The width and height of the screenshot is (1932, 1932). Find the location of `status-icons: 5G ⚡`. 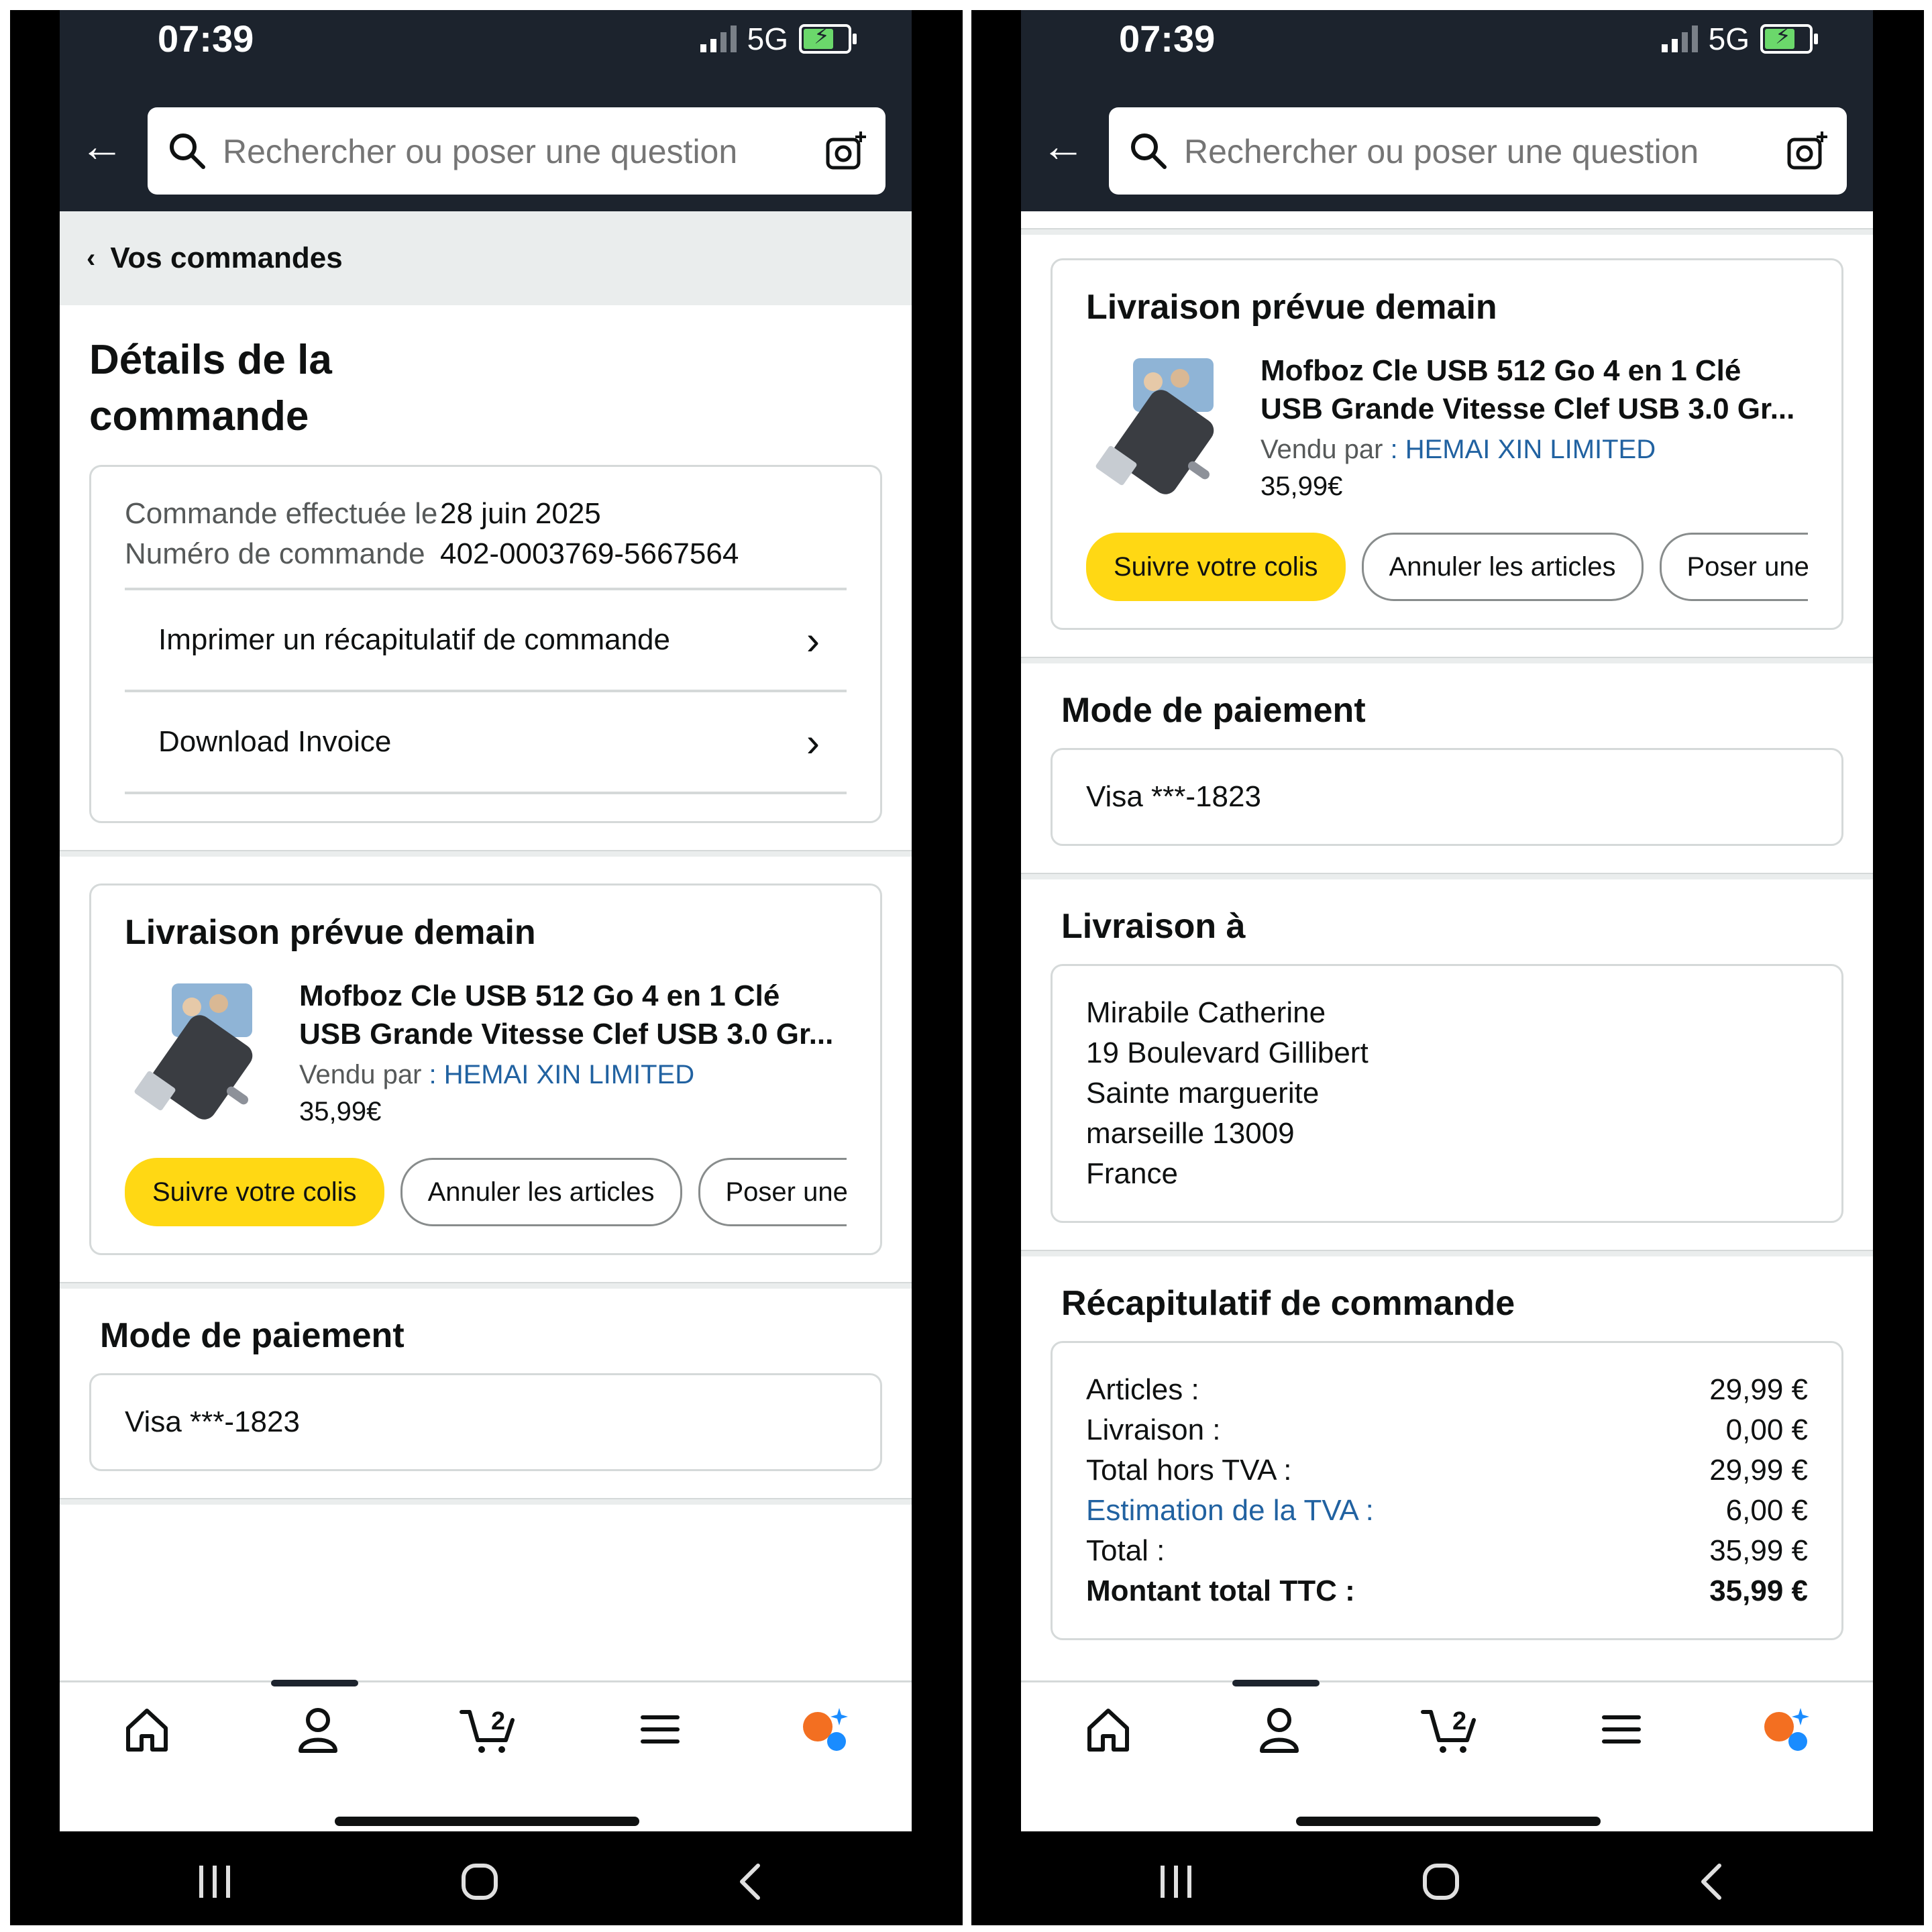

status-icons: 5G ⚡ is located at coordinates (778, 39).